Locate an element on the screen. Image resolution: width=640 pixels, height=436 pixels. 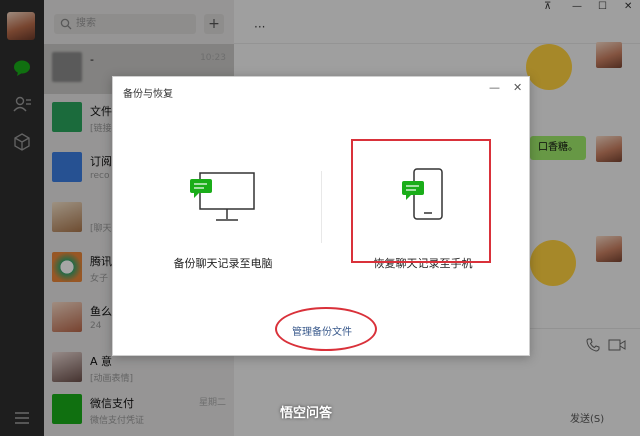
dialog-minimize-button: — is located at coordinates (494, 87).